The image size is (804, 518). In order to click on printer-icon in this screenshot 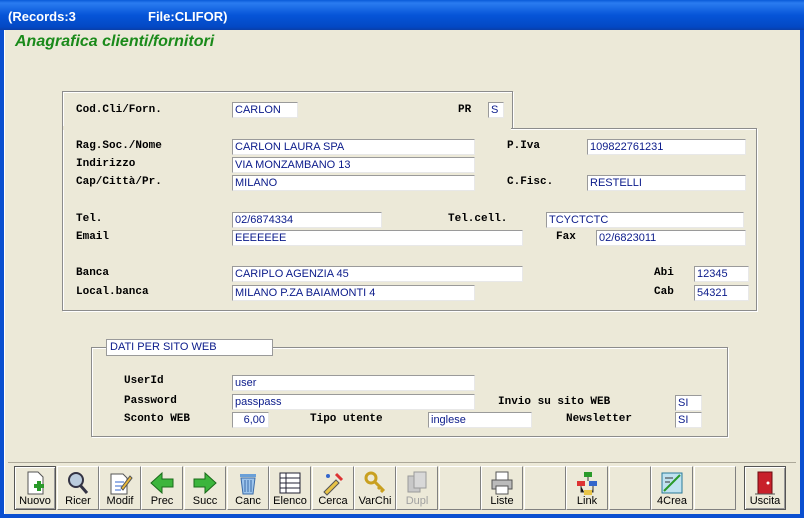, I will do `click(502, 483)`.